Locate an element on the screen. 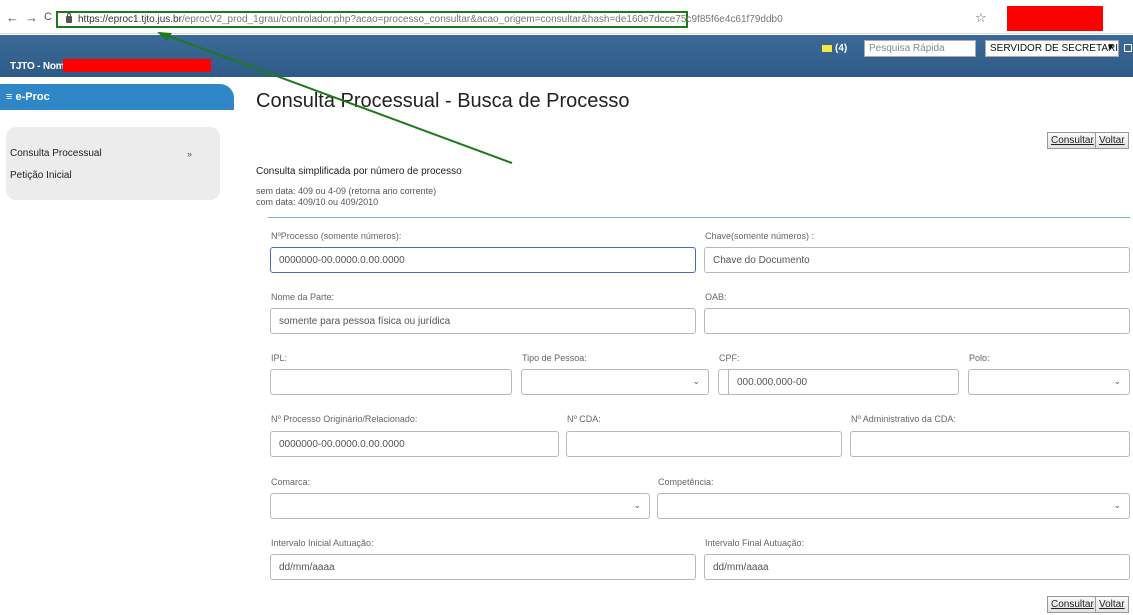 This screenshot has width=1133, height=615. intervalo-final-label: Intervalo Final Autuação: is located at coordinates (755, 543).